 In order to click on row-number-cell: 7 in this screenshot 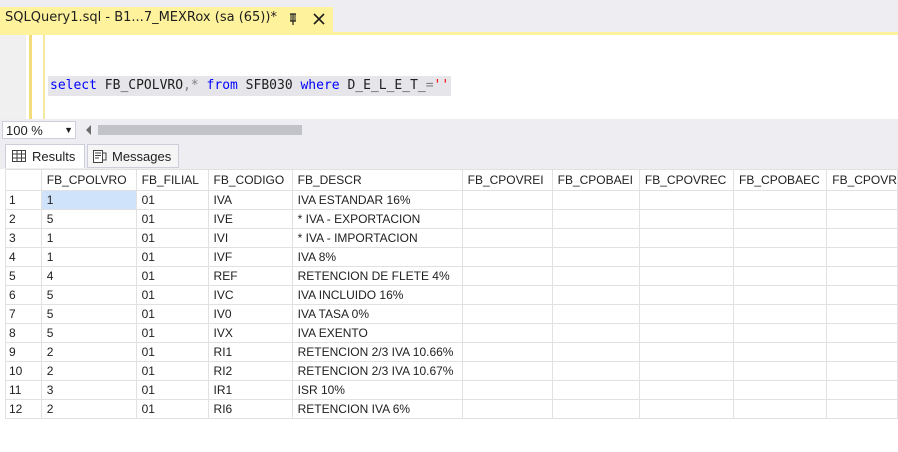, I will do `click(23, 314)`.